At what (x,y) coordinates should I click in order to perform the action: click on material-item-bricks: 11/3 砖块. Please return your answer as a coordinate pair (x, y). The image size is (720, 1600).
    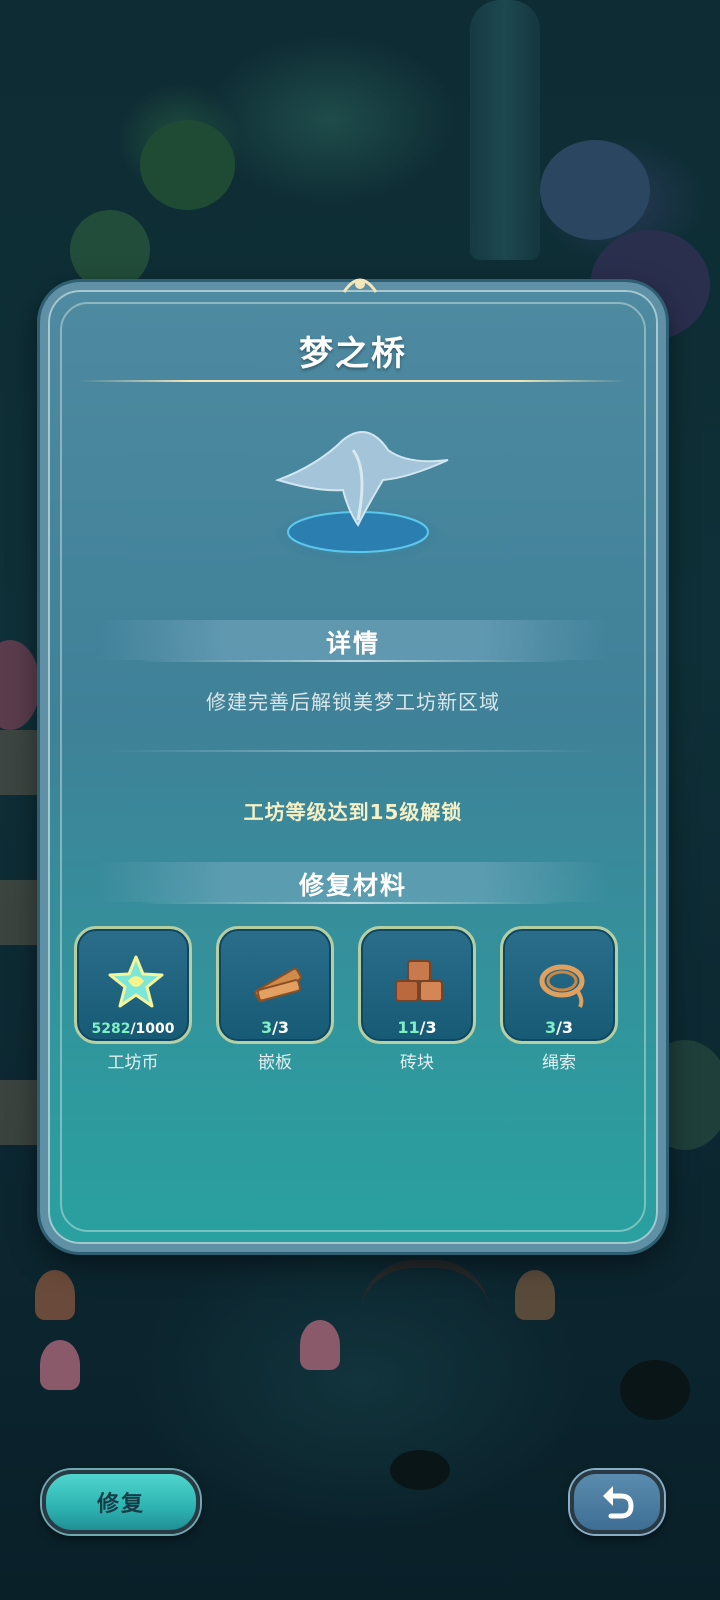
    Looking at the image, I should click on (417, 999).